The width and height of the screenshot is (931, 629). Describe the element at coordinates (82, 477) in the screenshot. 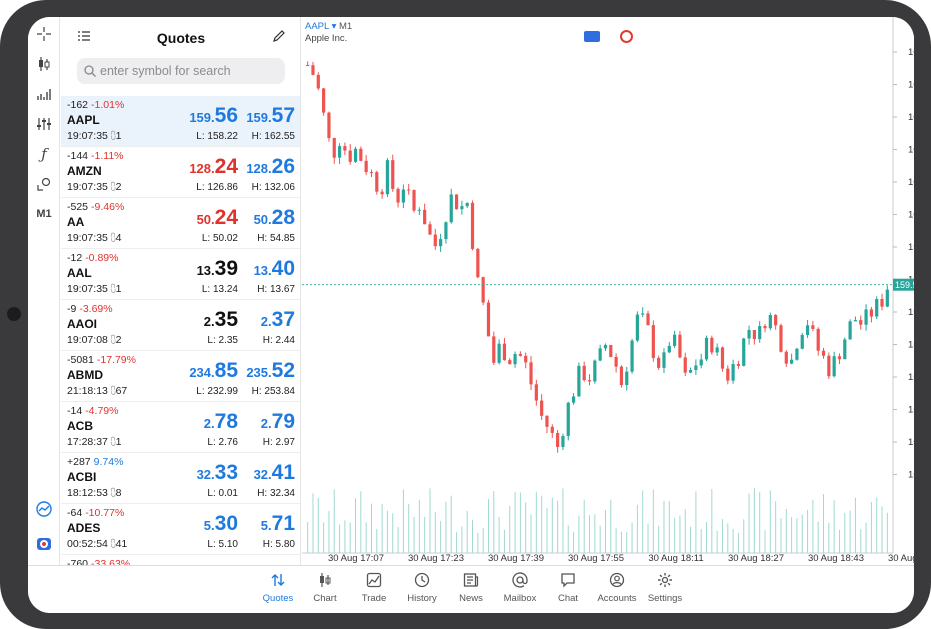

I see `quote-symbol: ACBI` at that location.